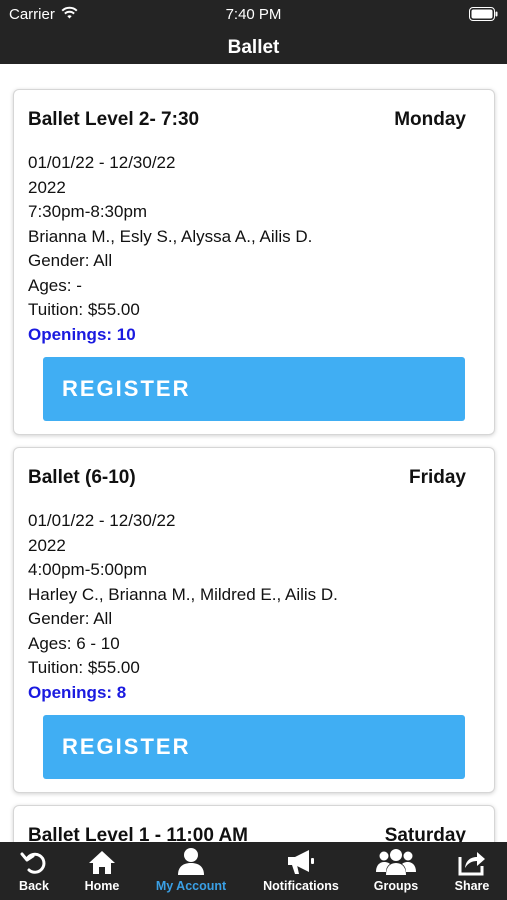  I want to click on status-time: 7:40 PM, so click(253, 14).